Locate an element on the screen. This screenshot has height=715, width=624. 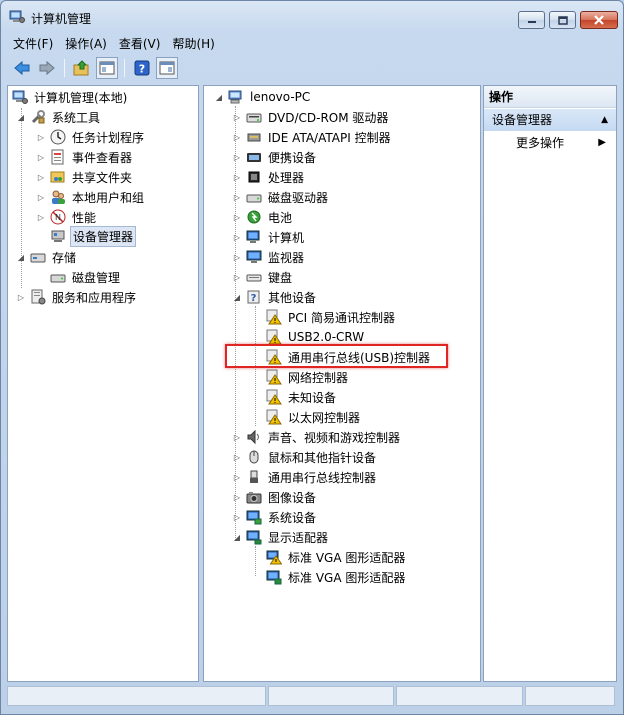
category-item: ▷ DVD/CD-ROM 驱动器 is located at coordinates (311, 117).